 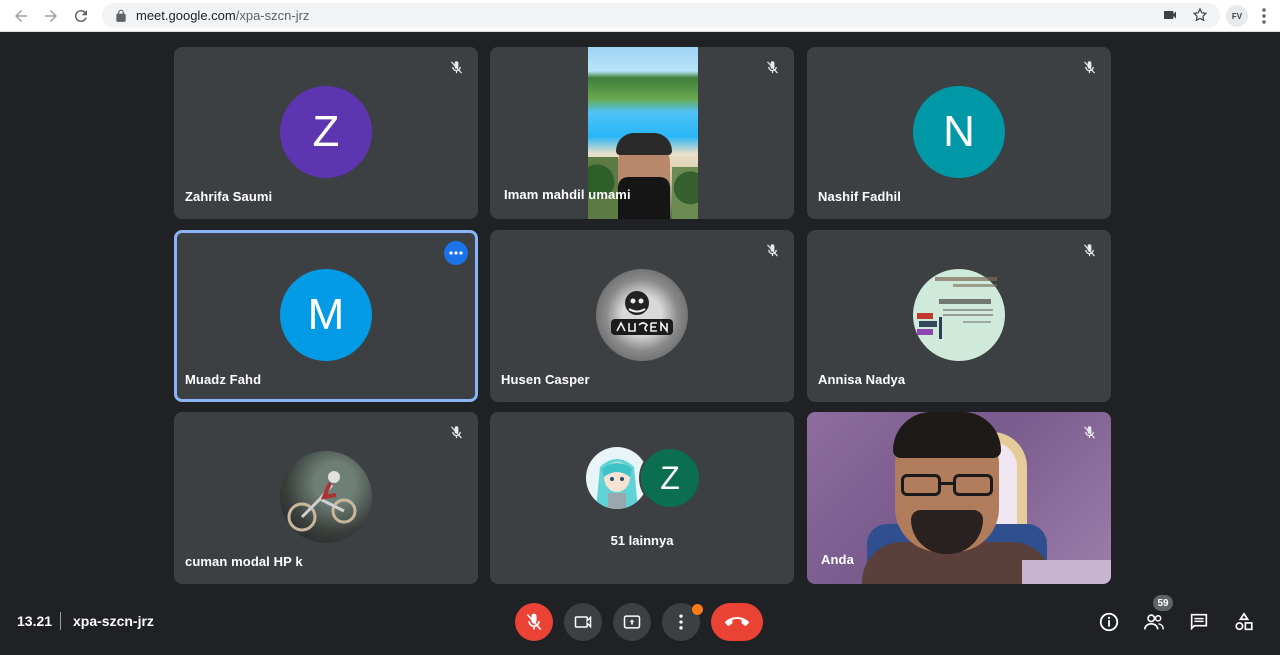 I want to click on participant-name: Muadz Fahd, so click(x=223, y=379).